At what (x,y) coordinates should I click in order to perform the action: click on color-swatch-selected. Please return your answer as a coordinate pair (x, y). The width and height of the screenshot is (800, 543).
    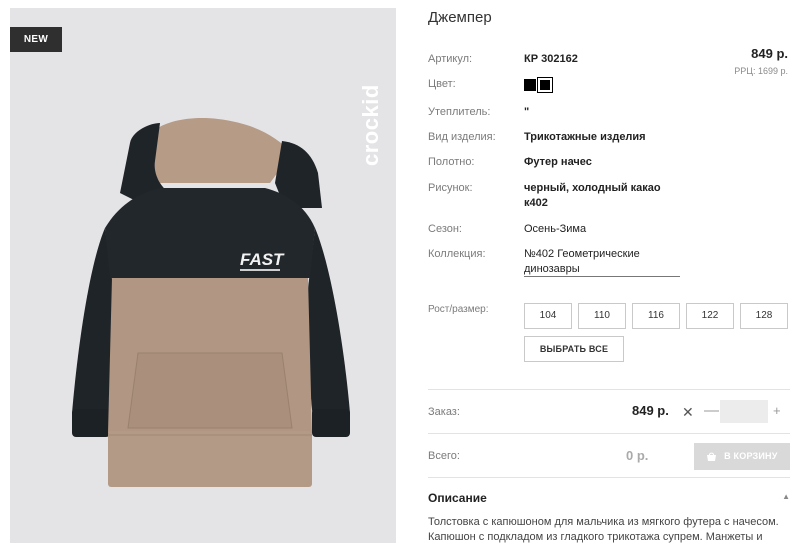
    Looking at the image, I should click on (545, 85).